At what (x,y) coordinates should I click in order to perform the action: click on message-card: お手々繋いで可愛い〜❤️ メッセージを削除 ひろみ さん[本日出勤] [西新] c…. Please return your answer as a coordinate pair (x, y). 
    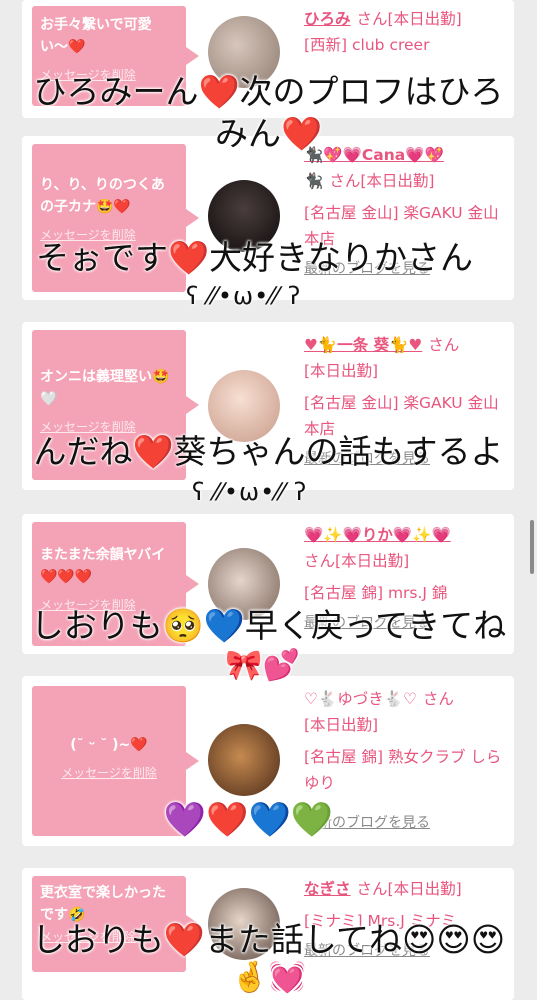
    Looking at the image, I should click on (268, 59).